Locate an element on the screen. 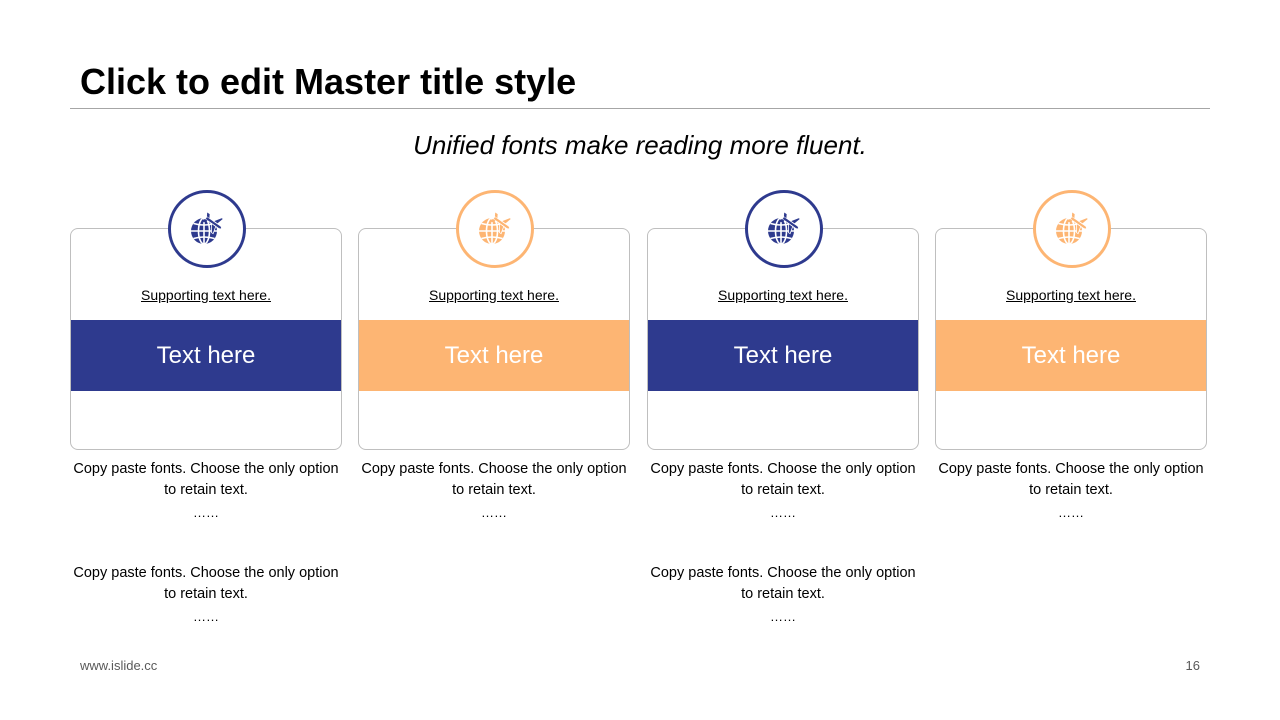 This screenshot has width=1280, height=720. footer-url: www.islide.cc is located at coordinates (119, 665).